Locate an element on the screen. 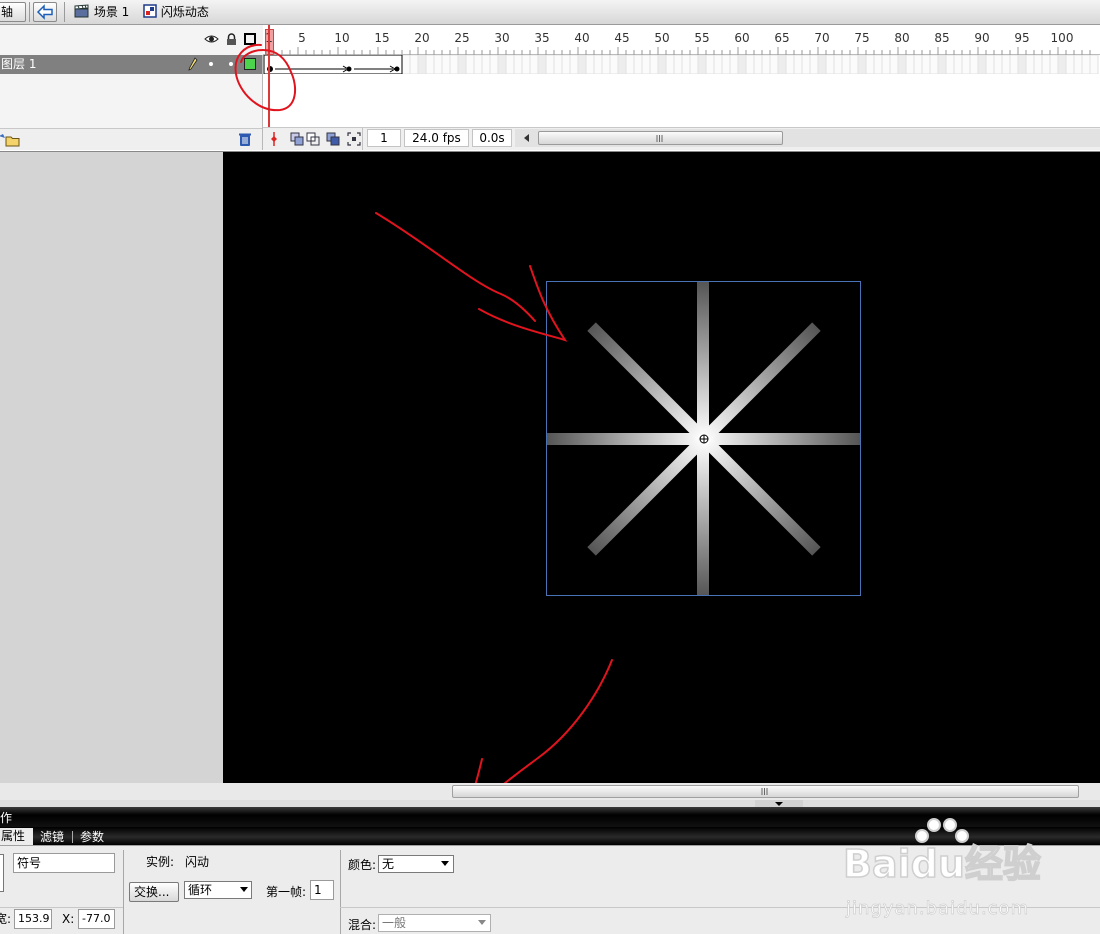 This screenshot has height=934, width=1100. symbol-type-field: 符号 is located at coordinates (64, 863).